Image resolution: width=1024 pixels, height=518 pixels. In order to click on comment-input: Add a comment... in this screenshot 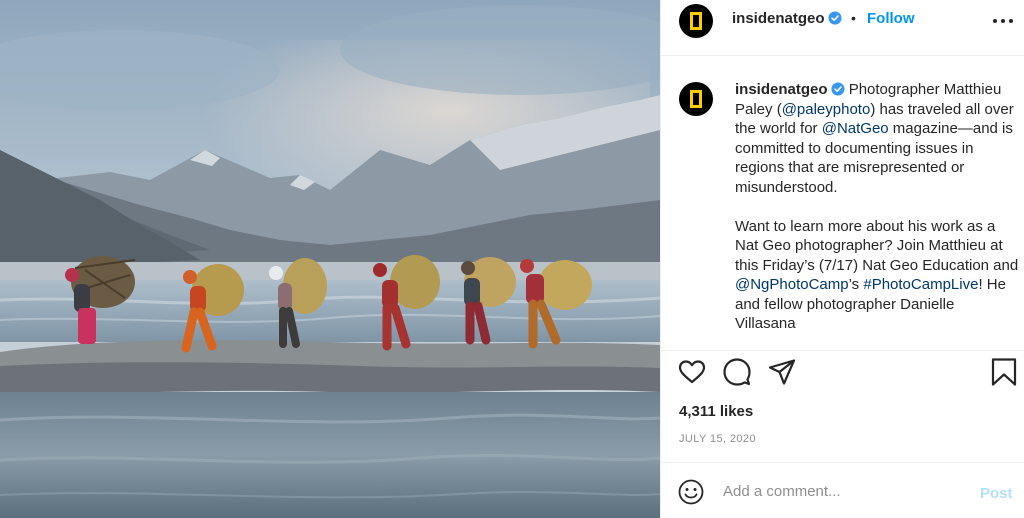, I will do `click(843, 493)`.